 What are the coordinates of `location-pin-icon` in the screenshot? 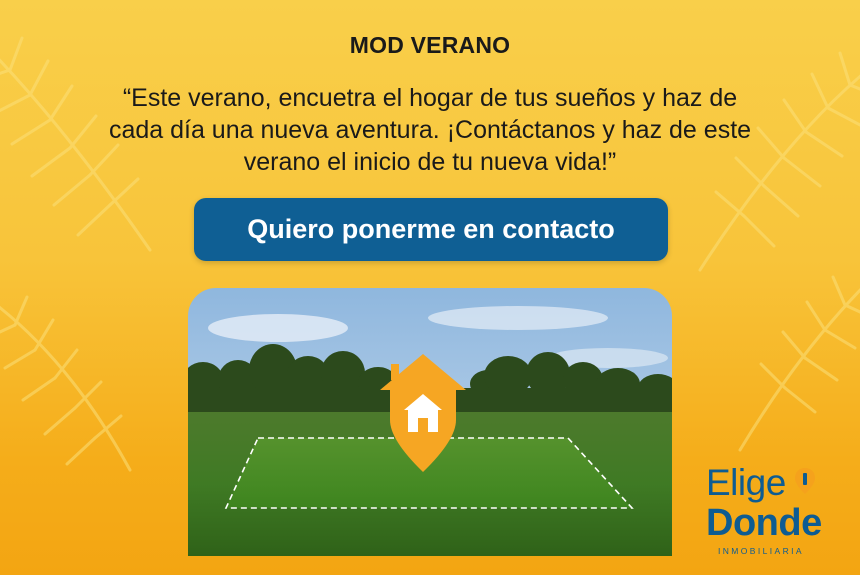 It's located at (805, 481).